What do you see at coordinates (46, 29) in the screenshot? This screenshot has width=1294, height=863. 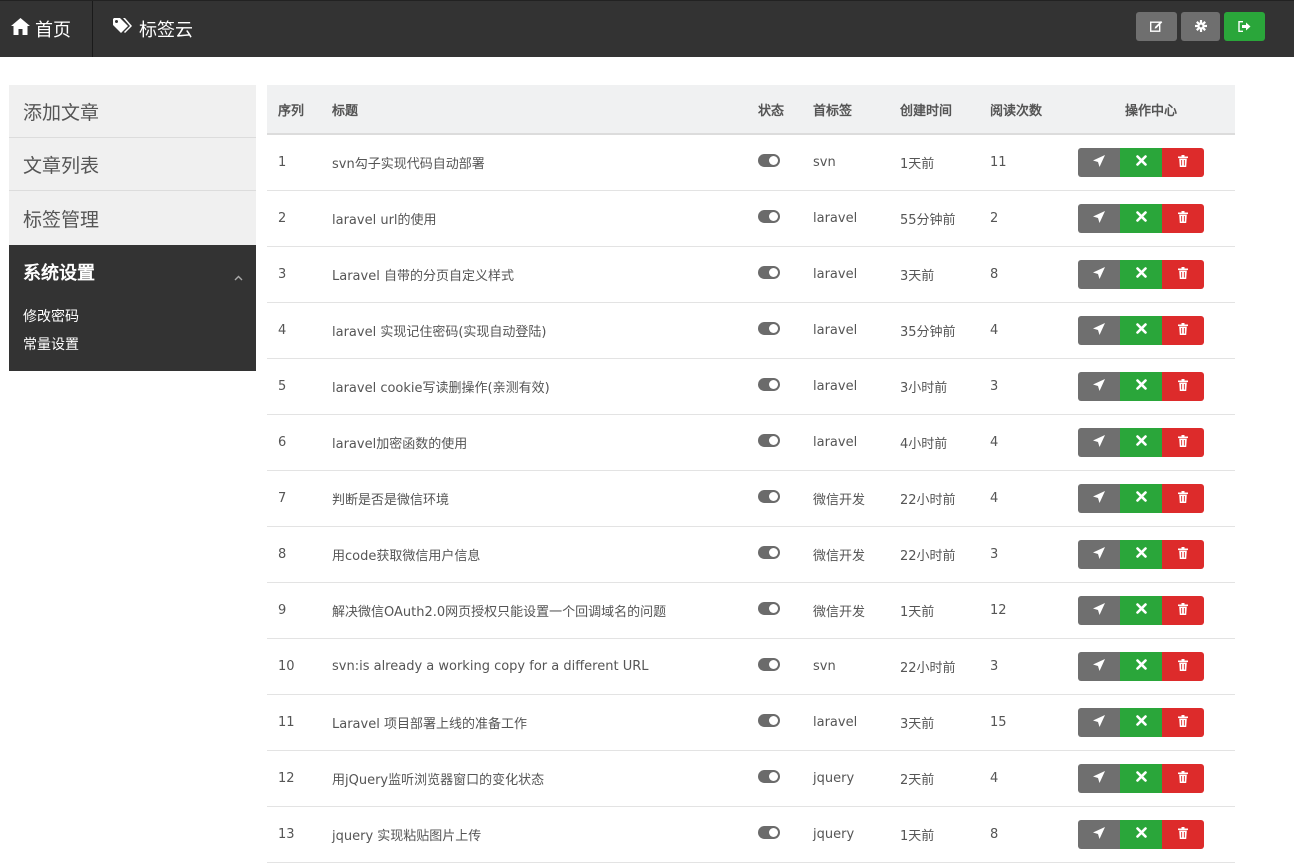 I see `nav-home-link: 首页` at bounding box center [46, 29].